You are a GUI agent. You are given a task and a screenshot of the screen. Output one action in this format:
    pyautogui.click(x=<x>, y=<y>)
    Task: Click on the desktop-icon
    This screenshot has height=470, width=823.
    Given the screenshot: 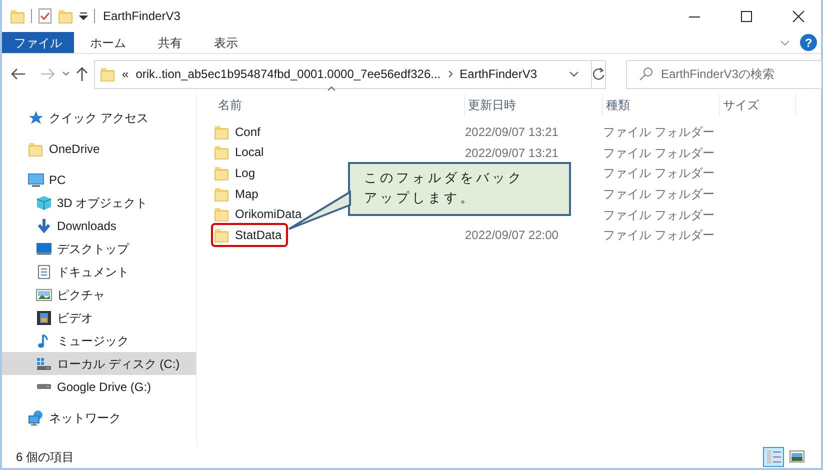 What is the action you would take?
    pyautogui.click(x=44, y=248)
    